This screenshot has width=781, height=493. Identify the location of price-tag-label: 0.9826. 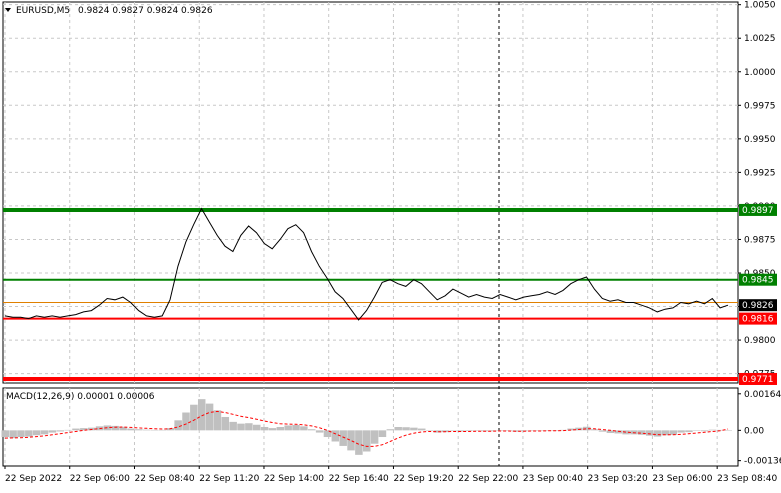
(758, 306).